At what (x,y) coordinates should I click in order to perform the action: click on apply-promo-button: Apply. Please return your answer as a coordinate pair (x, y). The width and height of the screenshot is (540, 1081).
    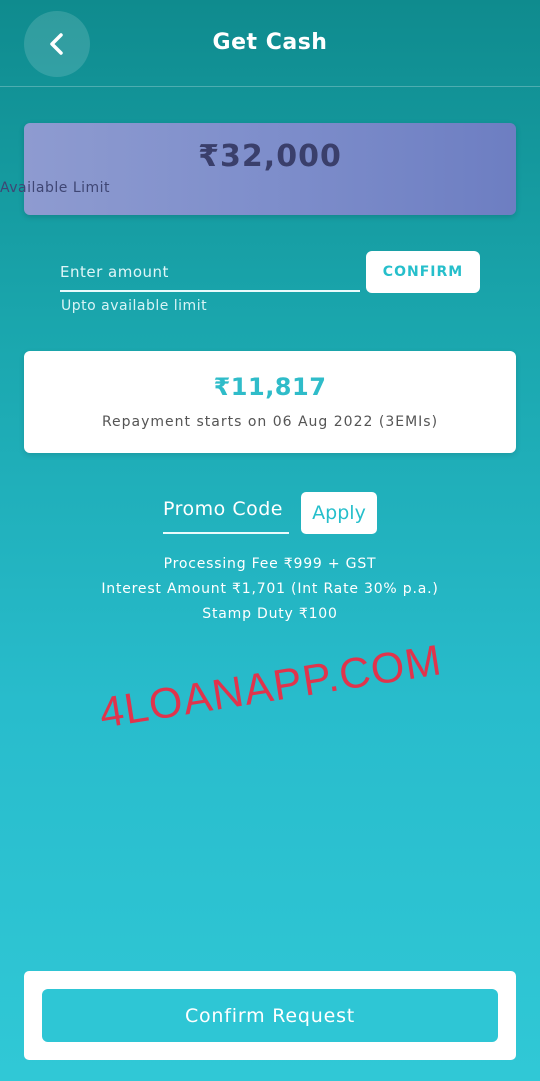
    Looking at the image, I should click on (339, 513).